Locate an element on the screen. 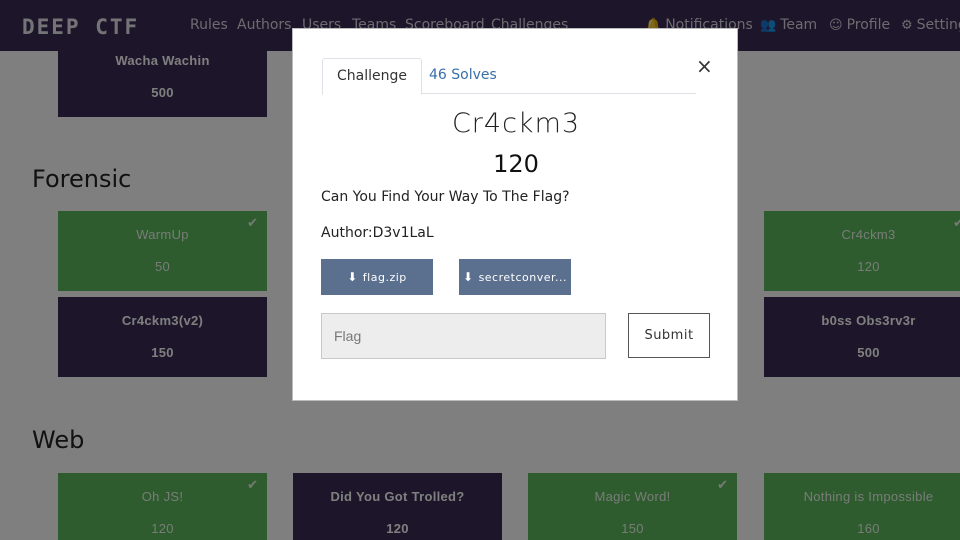 The height and width of the screenshot is (540, 960). challenge-points: 120 is located at coordinates (516, 164).